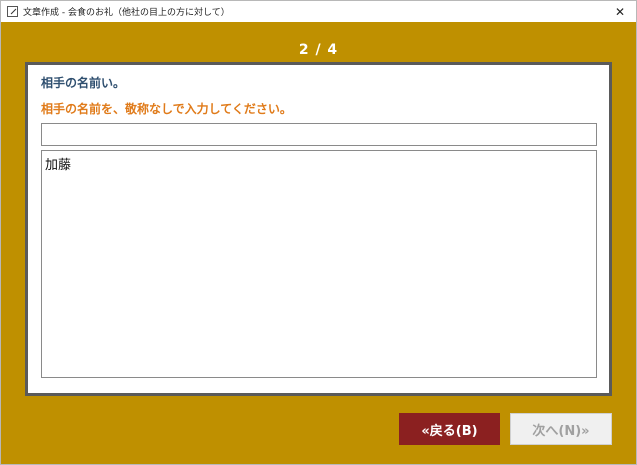 Image resolution: width=637 pixels, height=465 pixels. I want to click on close-icon: ✕, so click(620, 11).